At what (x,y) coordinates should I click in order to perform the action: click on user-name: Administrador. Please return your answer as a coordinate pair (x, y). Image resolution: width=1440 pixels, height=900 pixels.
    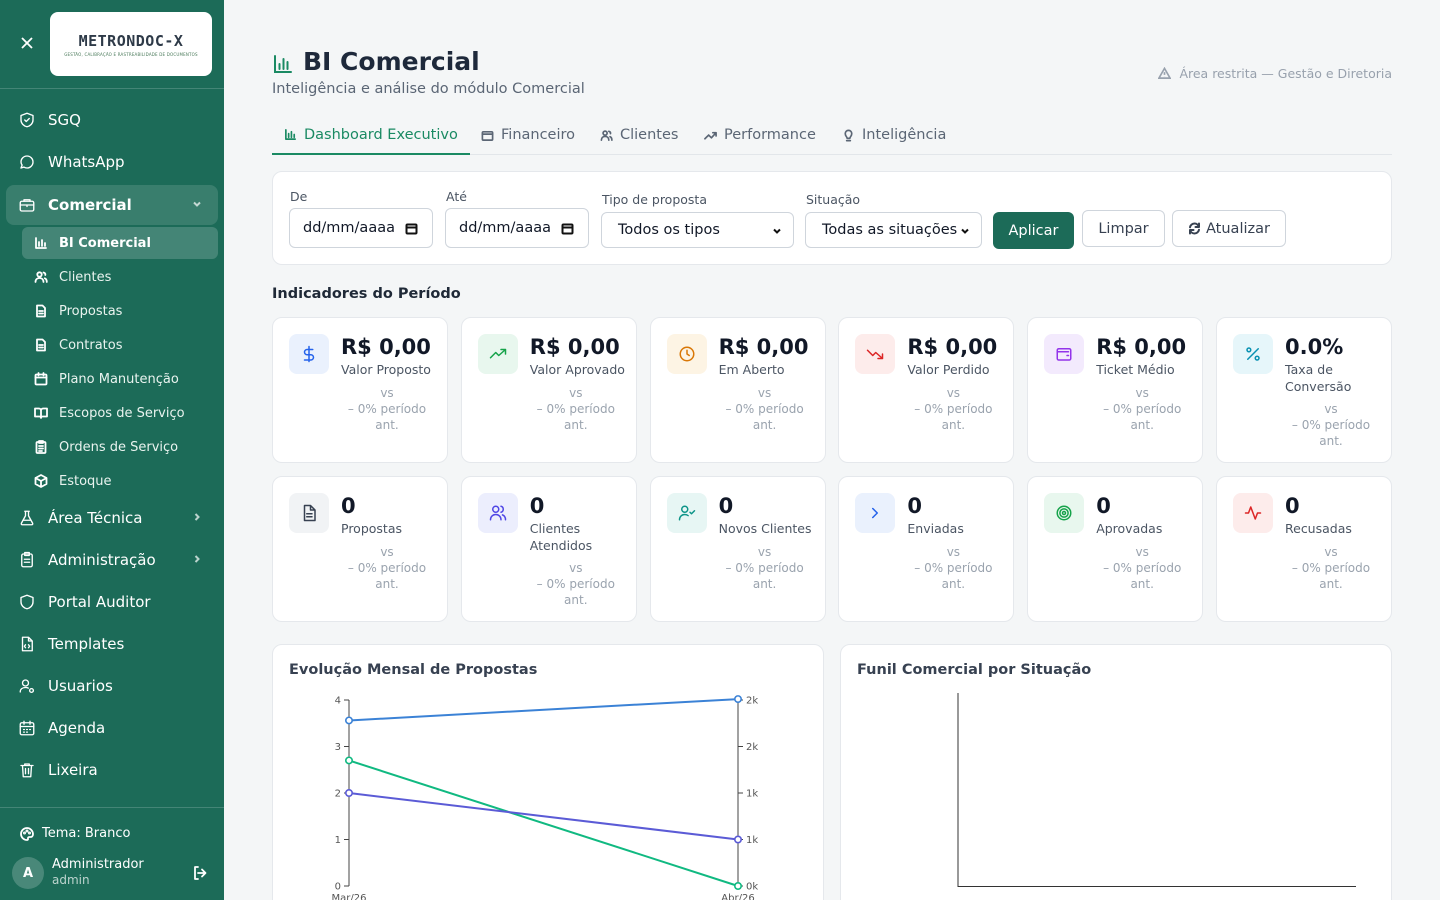
    Looking at the image, I should click on (98, 864).